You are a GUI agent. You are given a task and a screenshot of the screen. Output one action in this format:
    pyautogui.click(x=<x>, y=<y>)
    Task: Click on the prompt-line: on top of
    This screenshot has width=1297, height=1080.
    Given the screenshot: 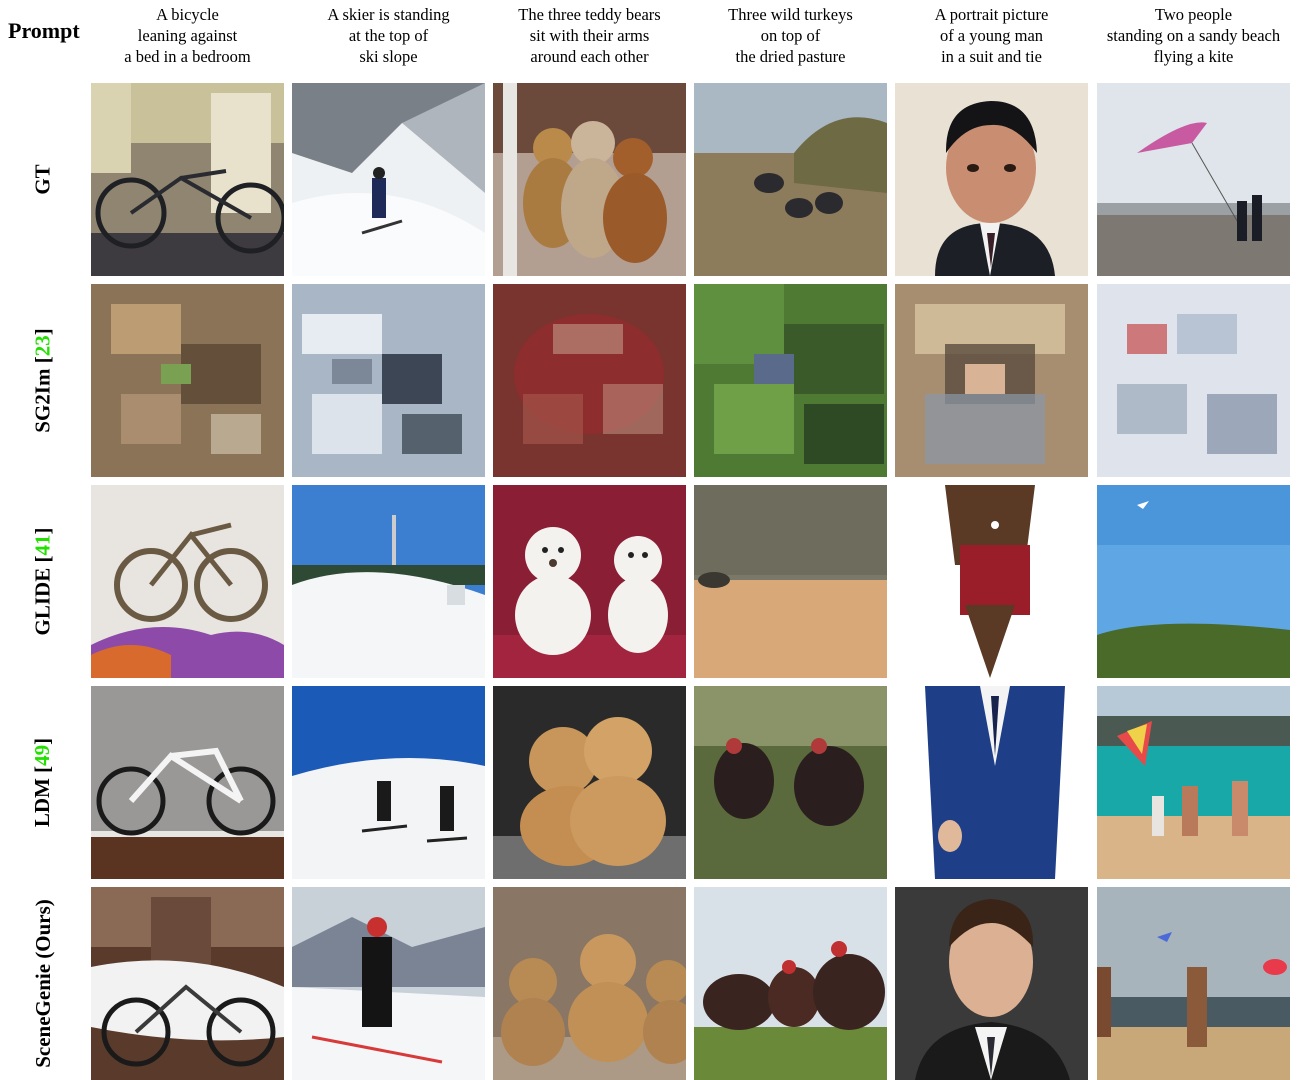 What is the action you would take?
    pyautogui.click(x=790, y=35)
    